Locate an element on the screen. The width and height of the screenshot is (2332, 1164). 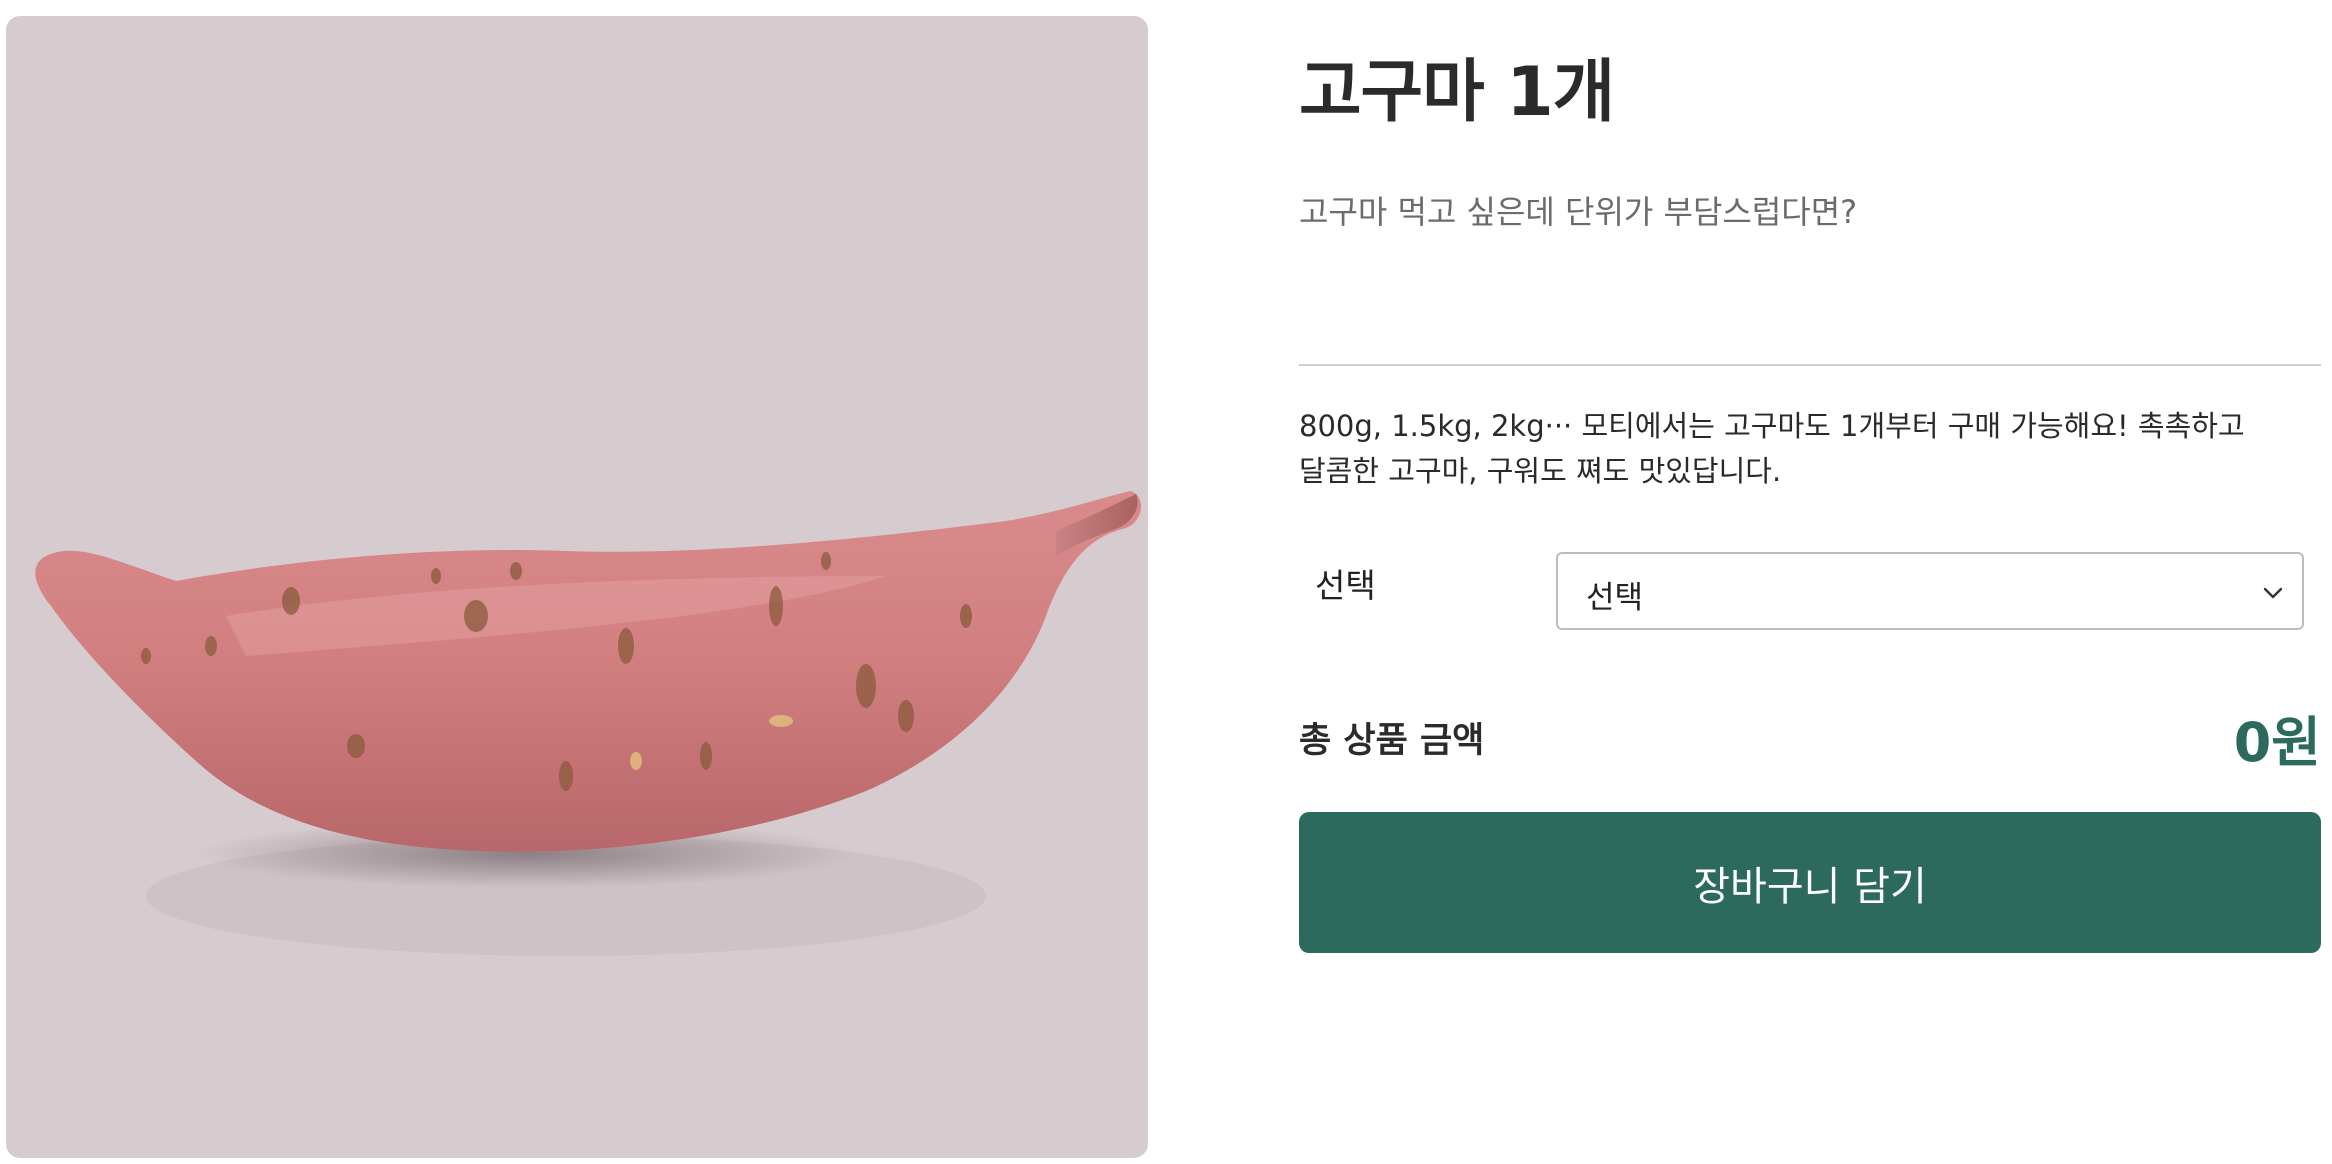
total-price-label: 총 상품 금액 is located at coordinates (1392, 741).